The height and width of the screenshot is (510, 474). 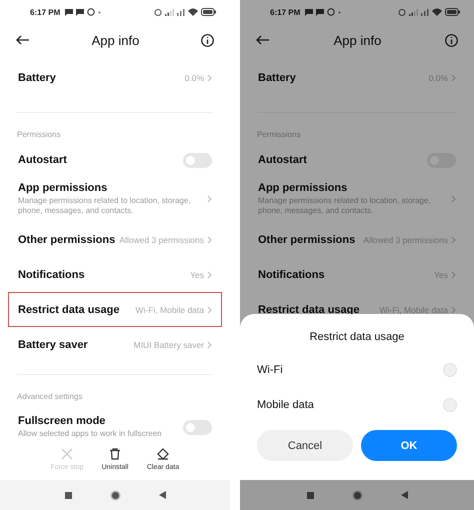 I want to click on highlighted-setting-row: Restrict data usage Wi-Fi, Mobile data, so click(x=115, y=309).